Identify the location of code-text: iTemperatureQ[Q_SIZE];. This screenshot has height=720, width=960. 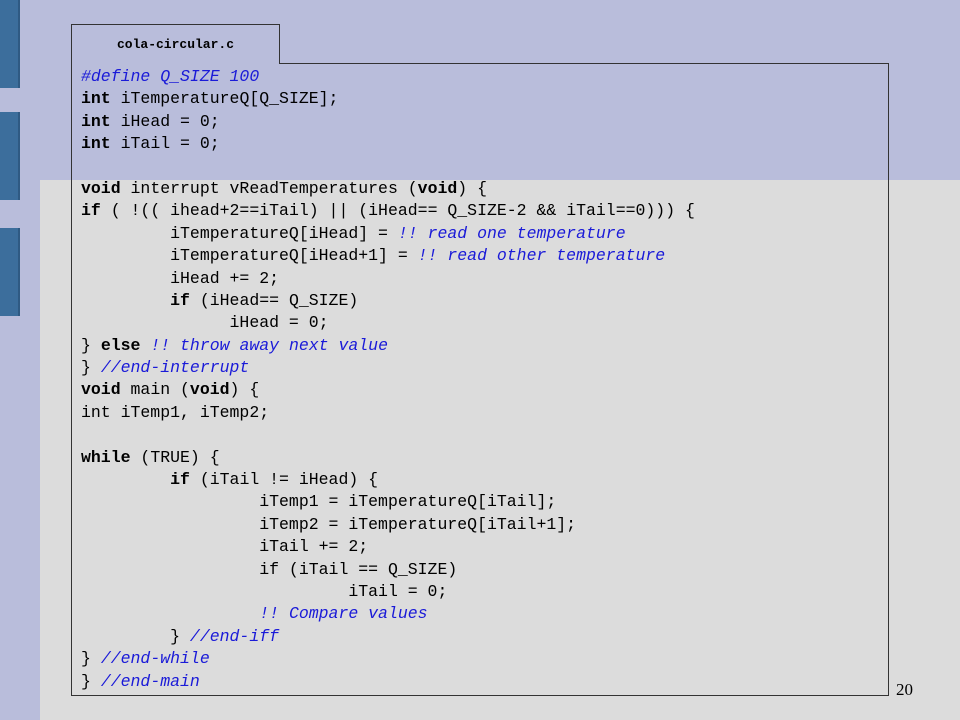
(224, 99).